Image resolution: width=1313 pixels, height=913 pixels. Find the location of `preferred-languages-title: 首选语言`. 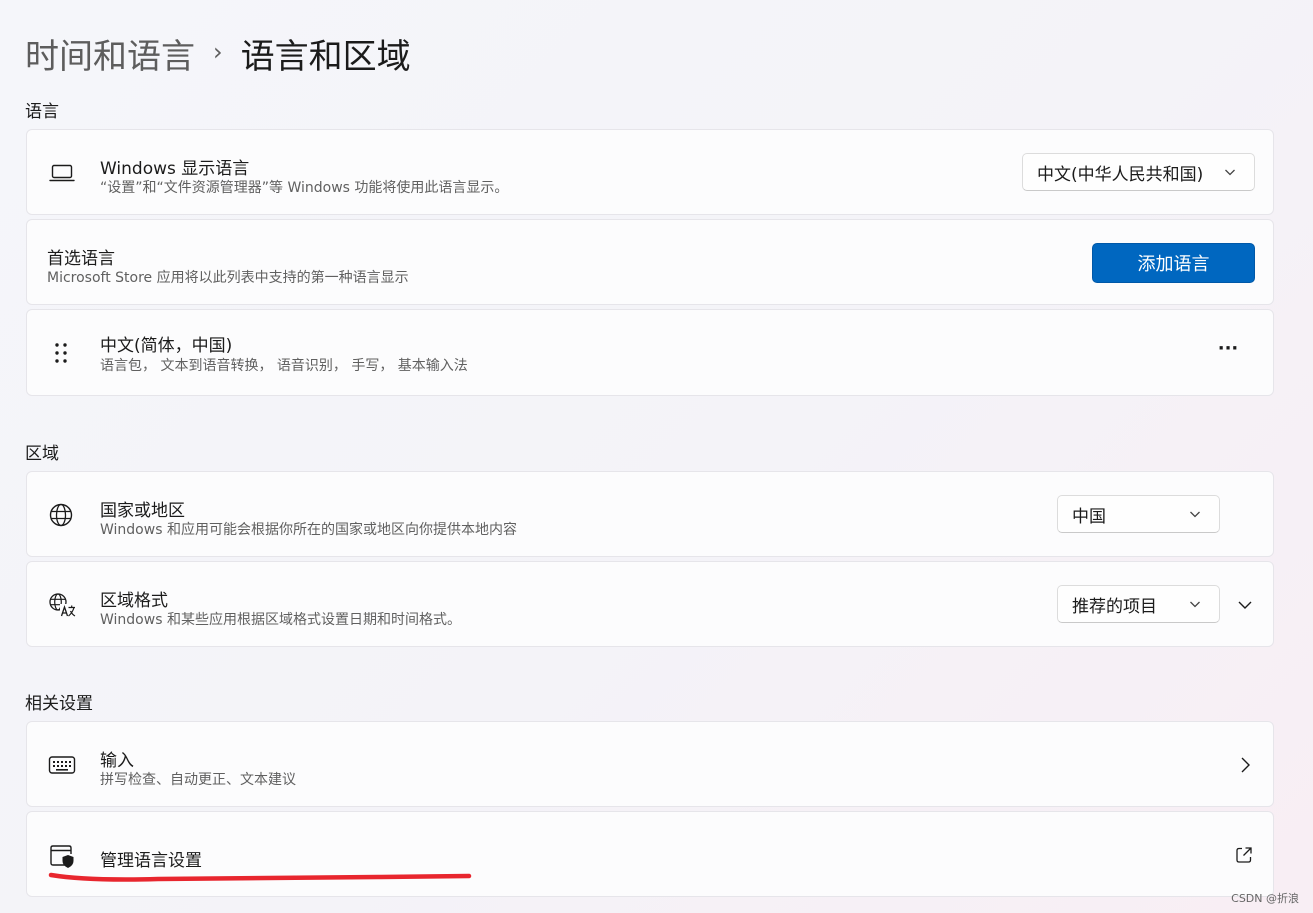

preferred-languages-title: 首选语言 is located at coordinates (81, 259).